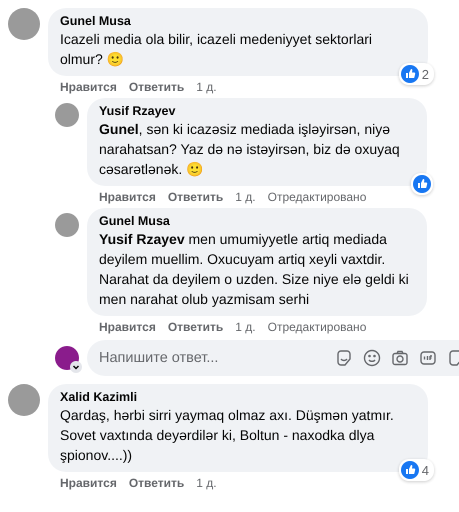 The height and width of the screenshot is (512, 459). What do you see at coordinates (250, 149) in the screenshot?
I see `comment-text: Gunel, sən ki icazəsiz mediada işləyirsən, niyə narahatsan? Yaz də nə istəyirsən, biz də oxuyaq cəsarətlənək. 🙂` at bounding box center [250, 149].